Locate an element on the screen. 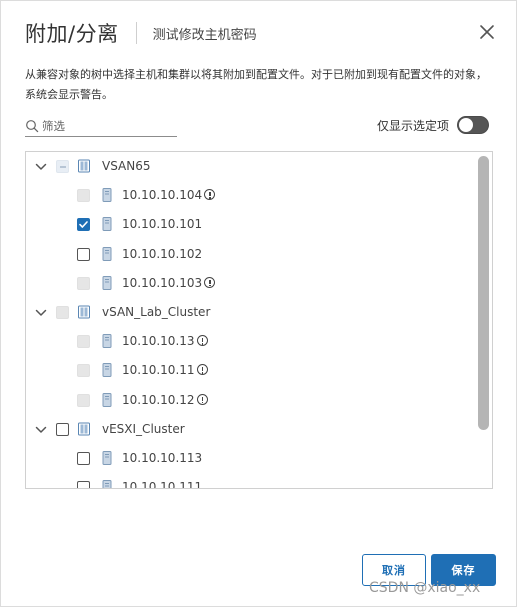 Image resolution: width=517 pixels, height=607 pixels. tree-host-row: 10.10.10.103 is located at coordinates (251, 283).